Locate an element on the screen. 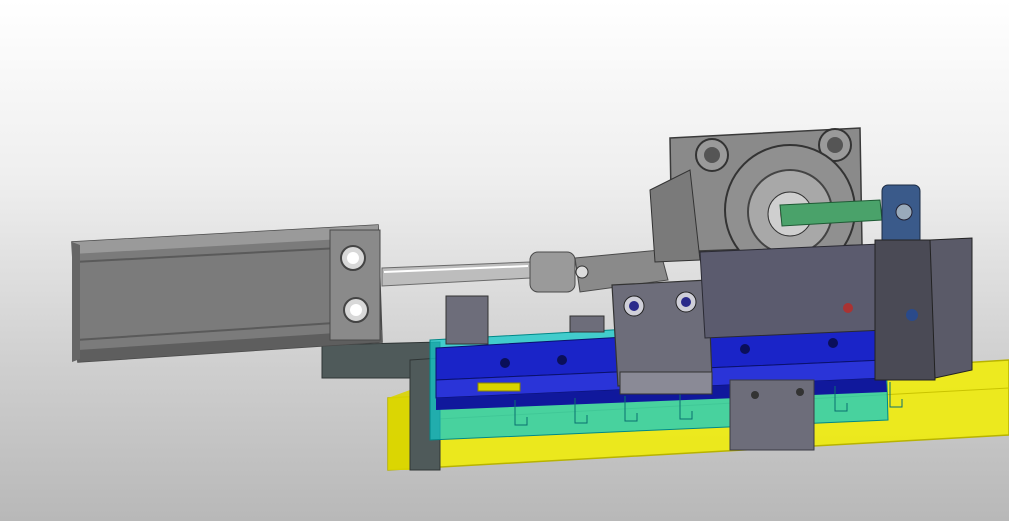 This screenshot has width=1009, height=521. air-cylinder is located at coordinates (227, 293).